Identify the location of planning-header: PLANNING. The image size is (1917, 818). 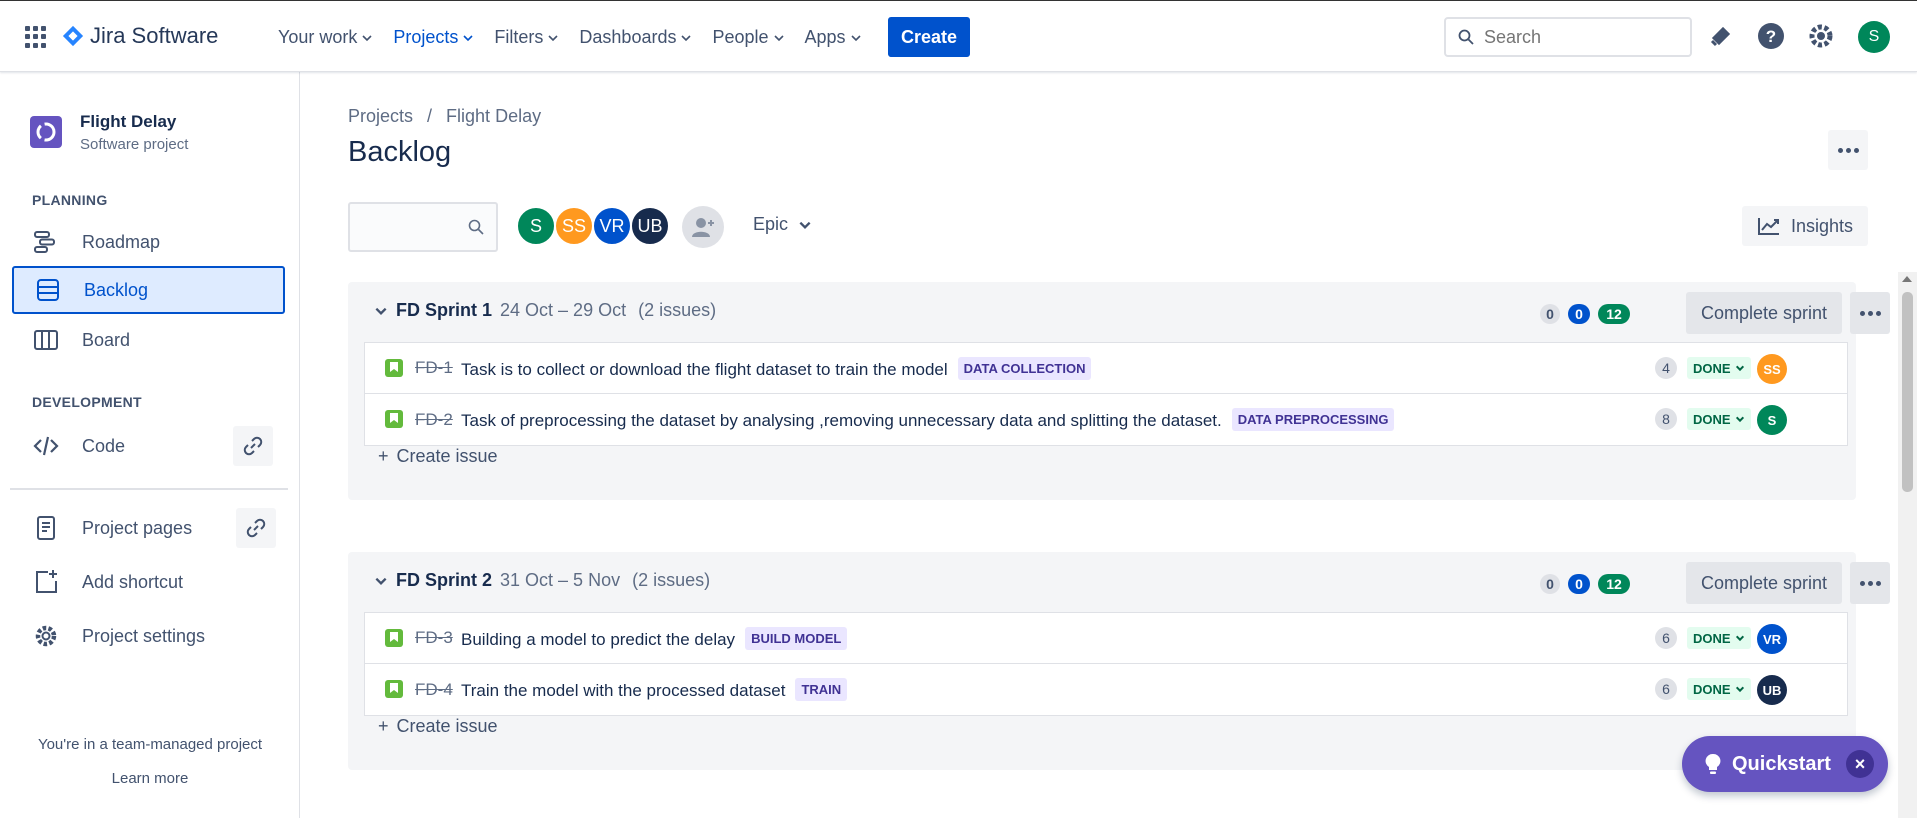
(70, 200).